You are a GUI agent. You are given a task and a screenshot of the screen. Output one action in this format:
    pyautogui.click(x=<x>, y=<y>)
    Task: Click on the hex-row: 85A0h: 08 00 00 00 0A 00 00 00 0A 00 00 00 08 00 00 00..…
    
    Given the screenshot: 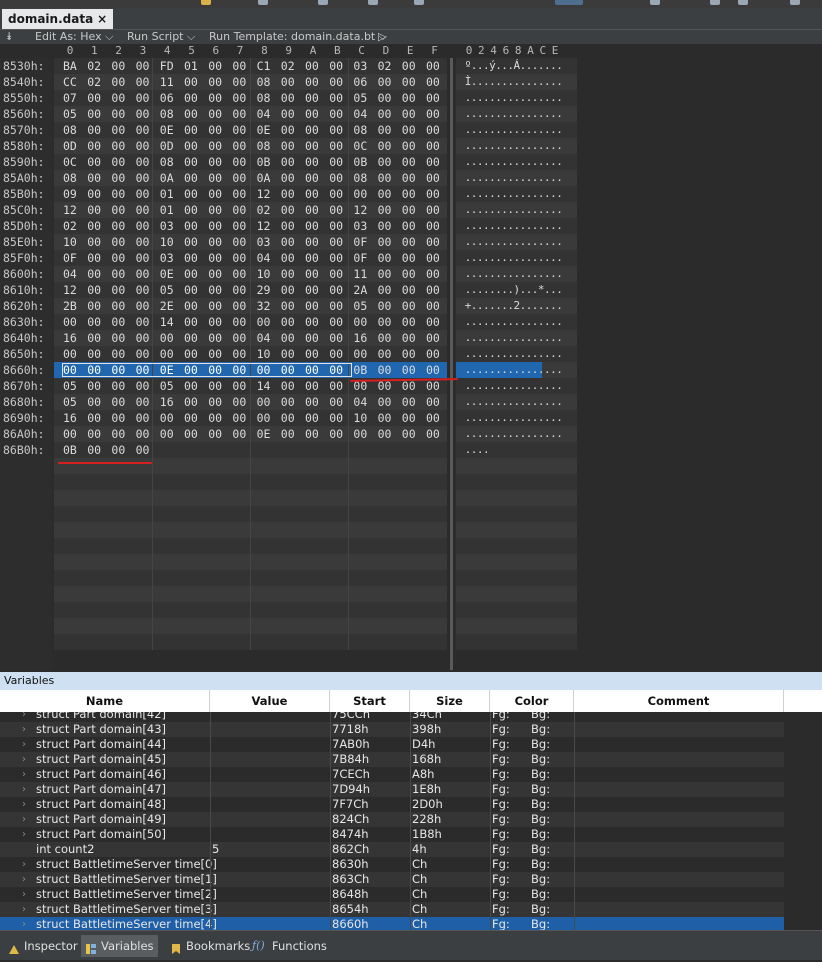 What is the action you would take?
    pyautogui.click(x=289, y=178)
    